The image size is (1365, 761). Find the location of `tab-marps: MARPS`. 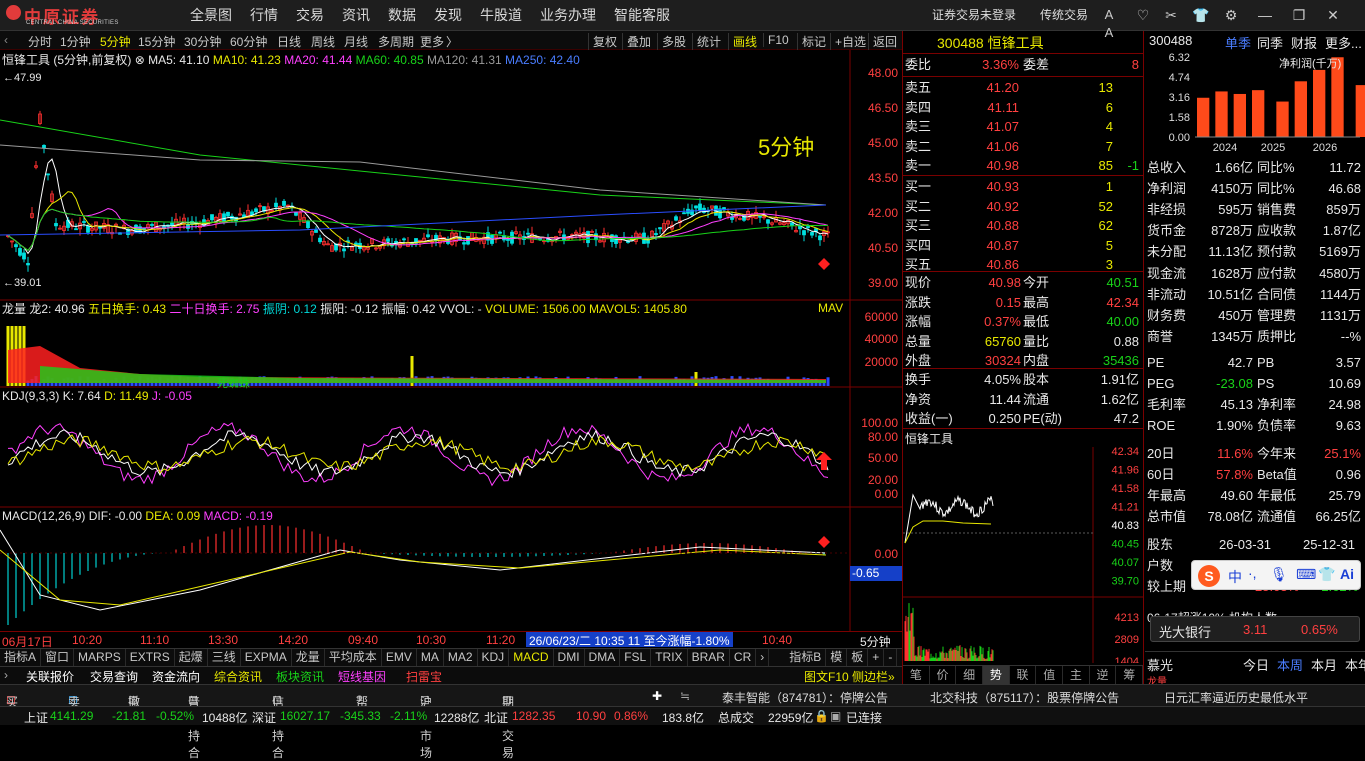

tab-marps: MARPS is located at coordinates (100, 657).